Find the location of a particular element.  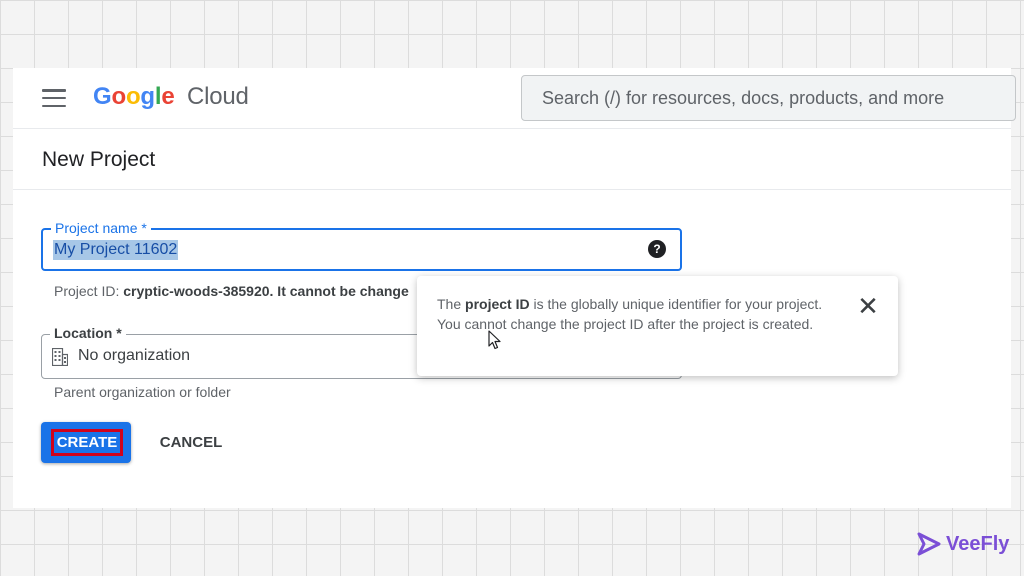

project-name-label: Project name * is located at coordinates (101, 228).